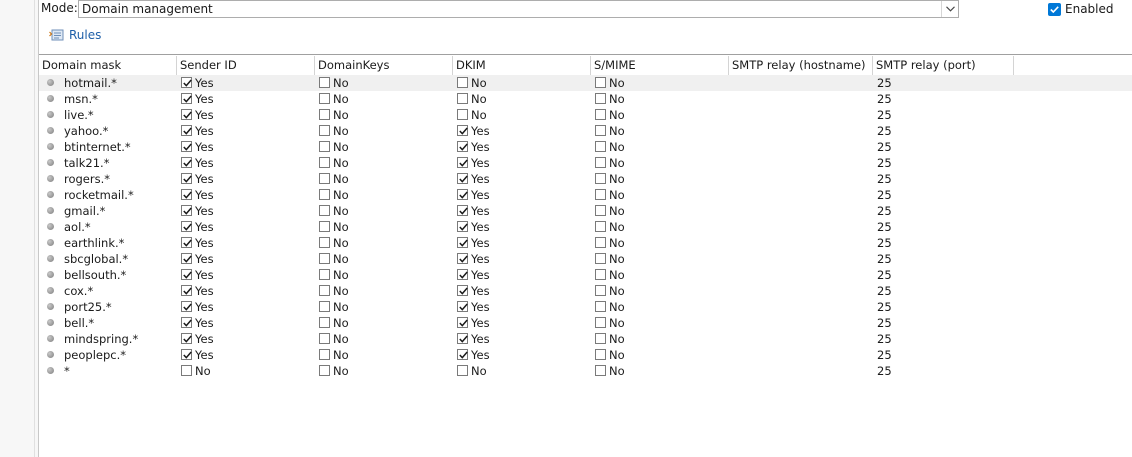 Image resolution: width=1132 pixels, height=457 pixels. Describe the element at coordinates (585, 227) in the screenshot. I see `table-row: aol.* Yes No Yes No 25` at that location.